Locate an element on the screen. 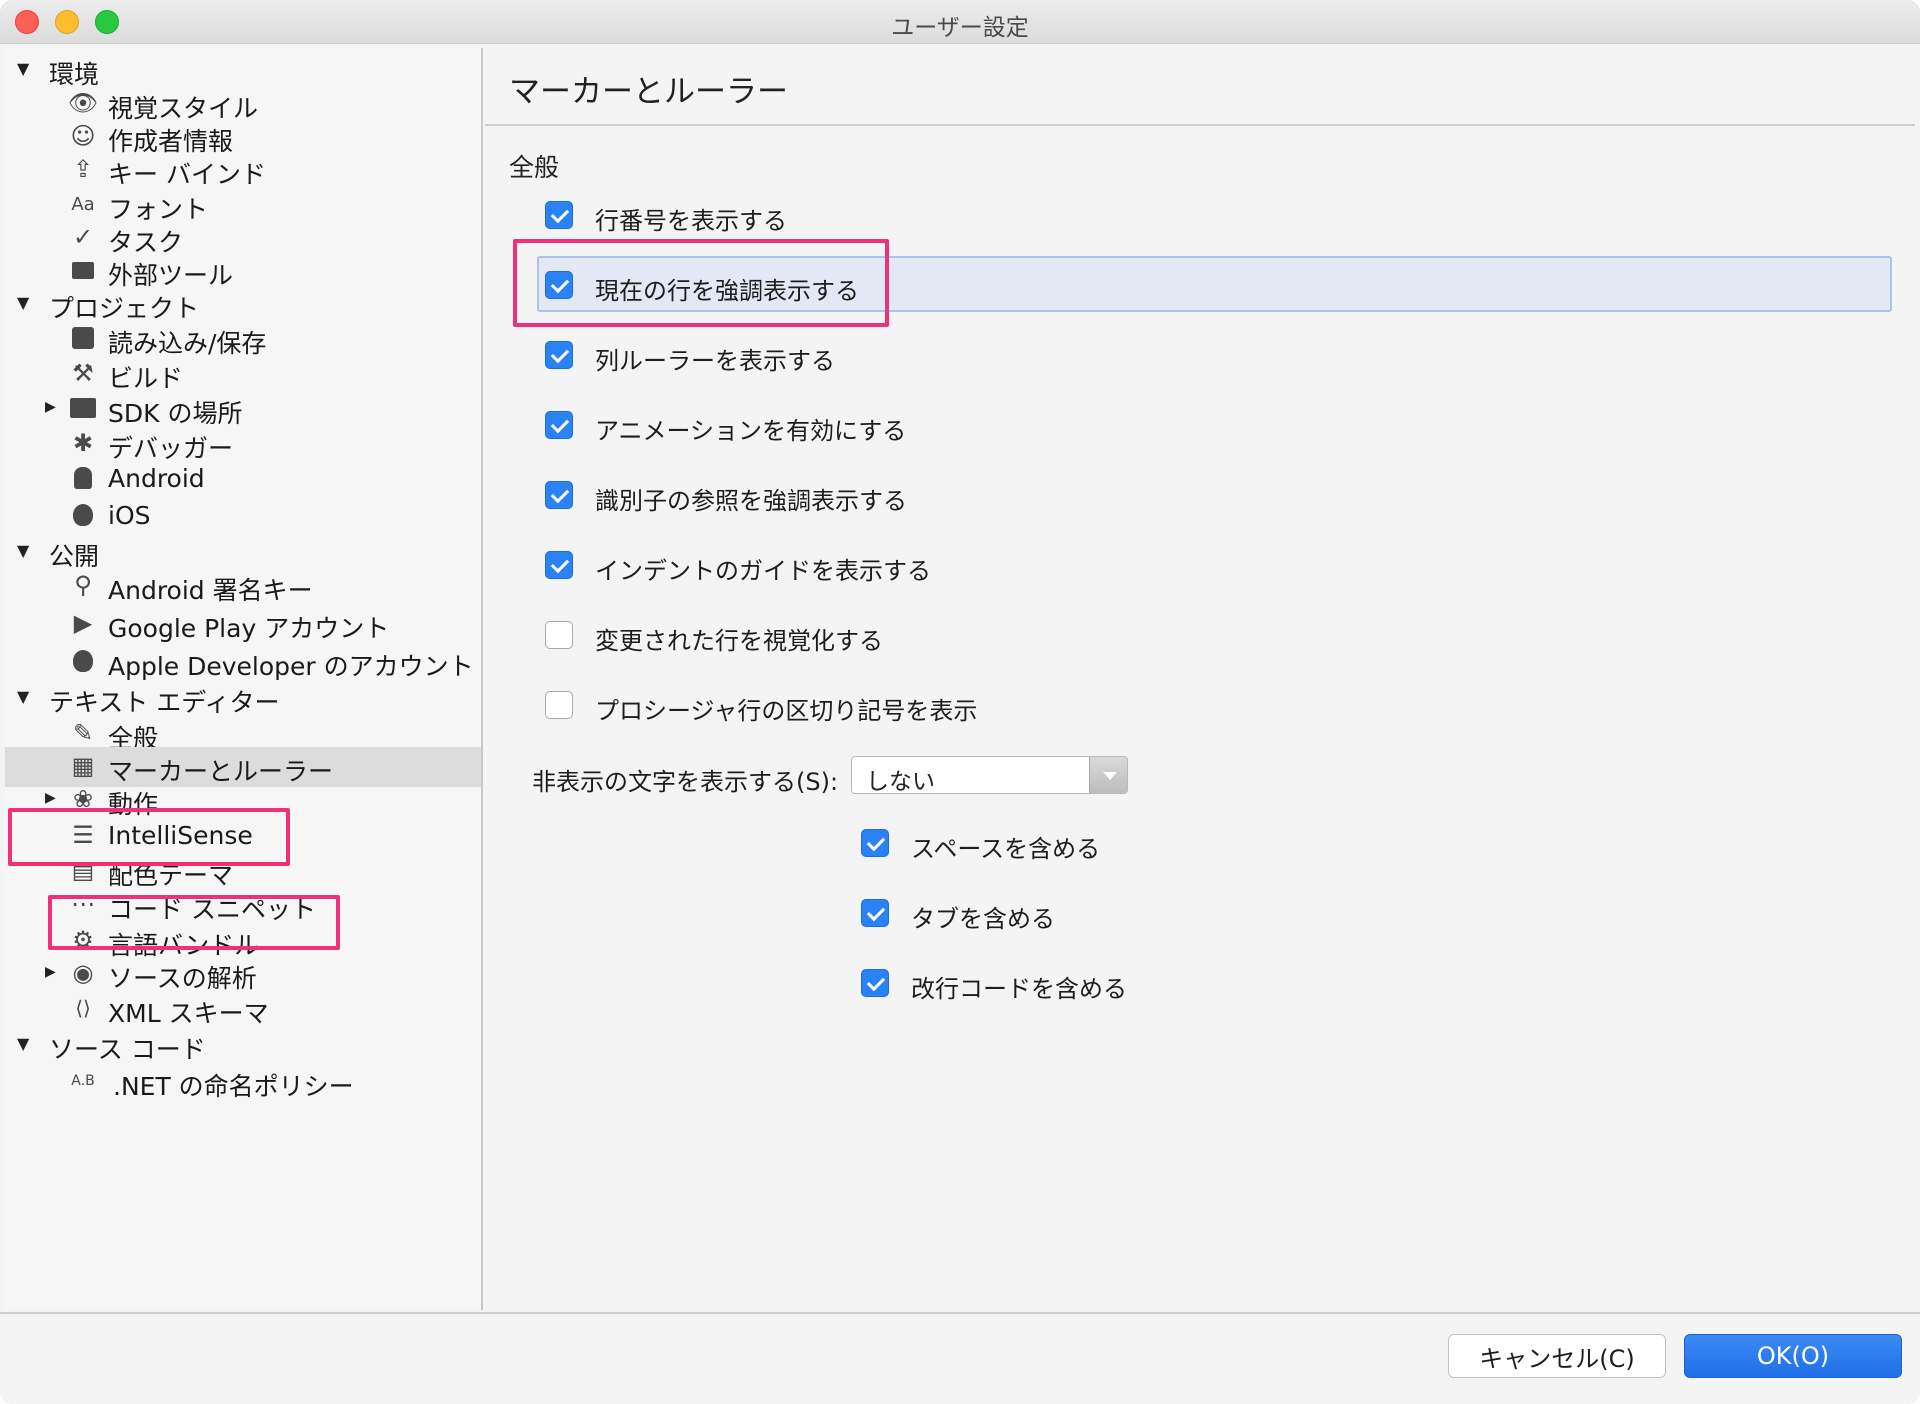 The width and height of the screenshot is (1920, 1404). cancel-button: キャンセル(C) is located at coordinates (1557, 1356).